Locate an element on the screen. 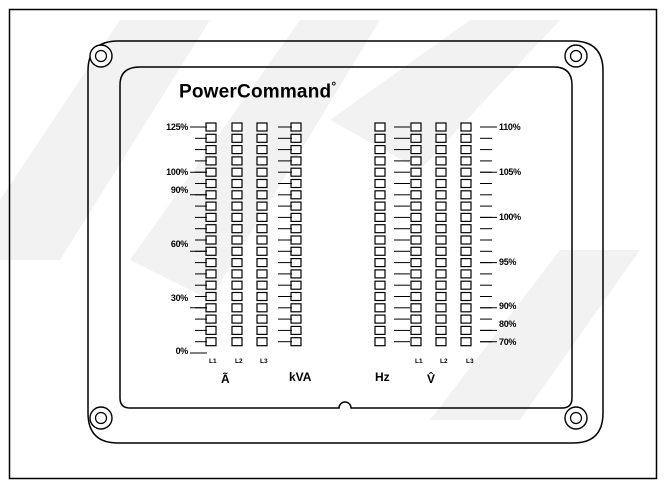  phase-label: L1 is located at coordinates (213, 361).